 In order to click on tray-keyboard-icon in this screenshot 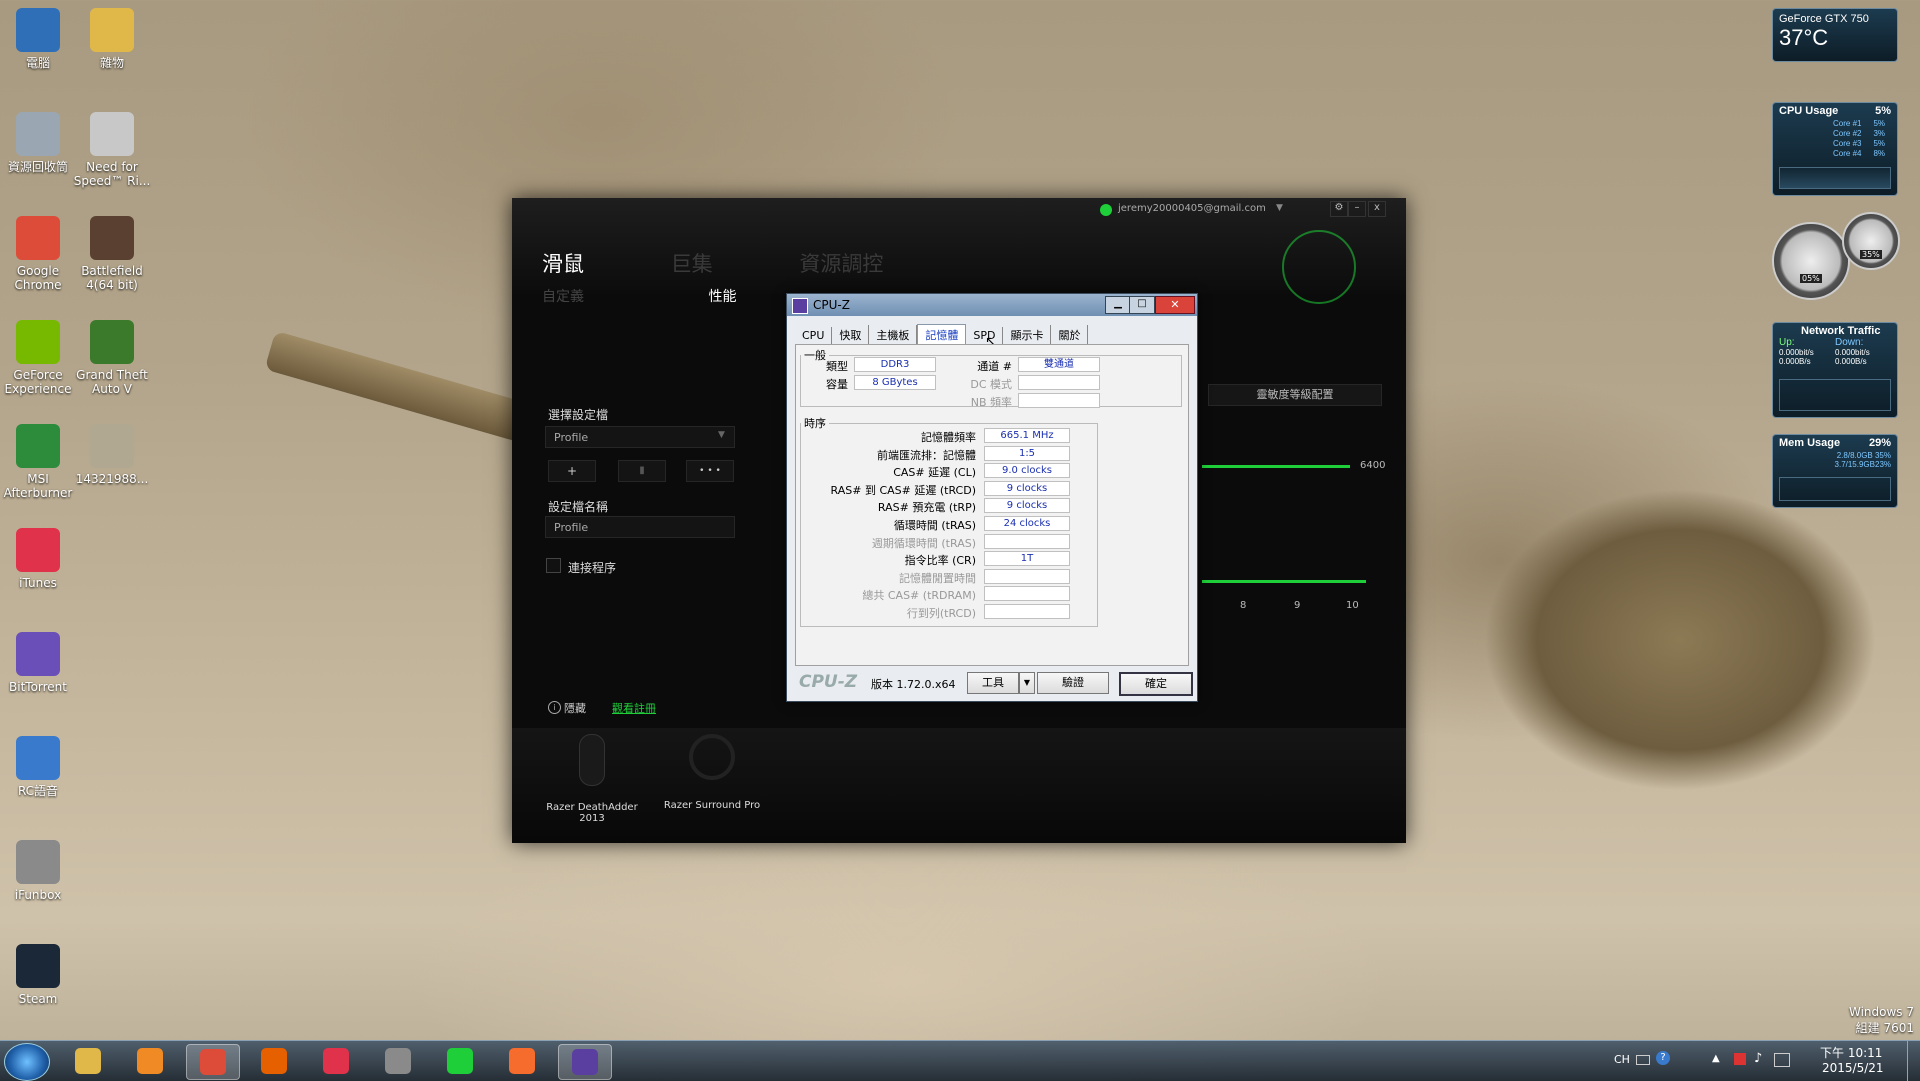, I will do `click(1643, 1060)`.